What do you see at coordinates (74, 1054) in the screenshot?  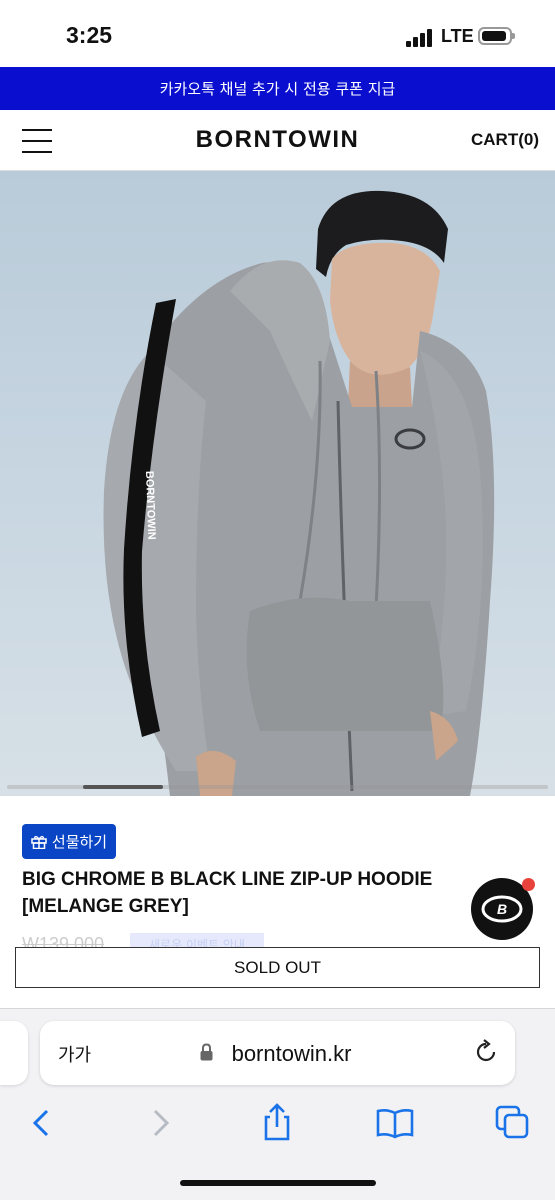 I see `text-size-button: 가가` at bounding box center [74, 1054].